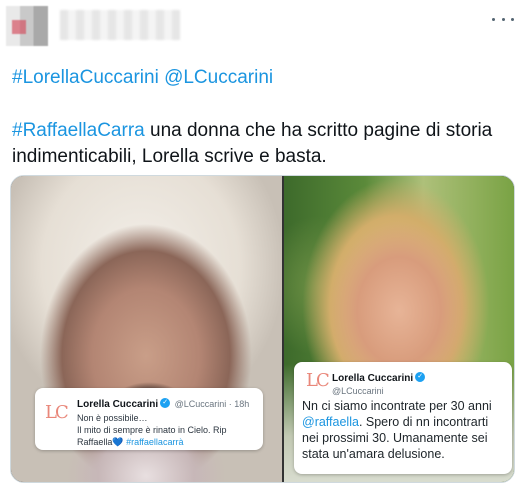 The height and width of the screenshot is (485, 524). I want to click on mention-lcuccarini-link: @LCuccarini, so click(218, 77).